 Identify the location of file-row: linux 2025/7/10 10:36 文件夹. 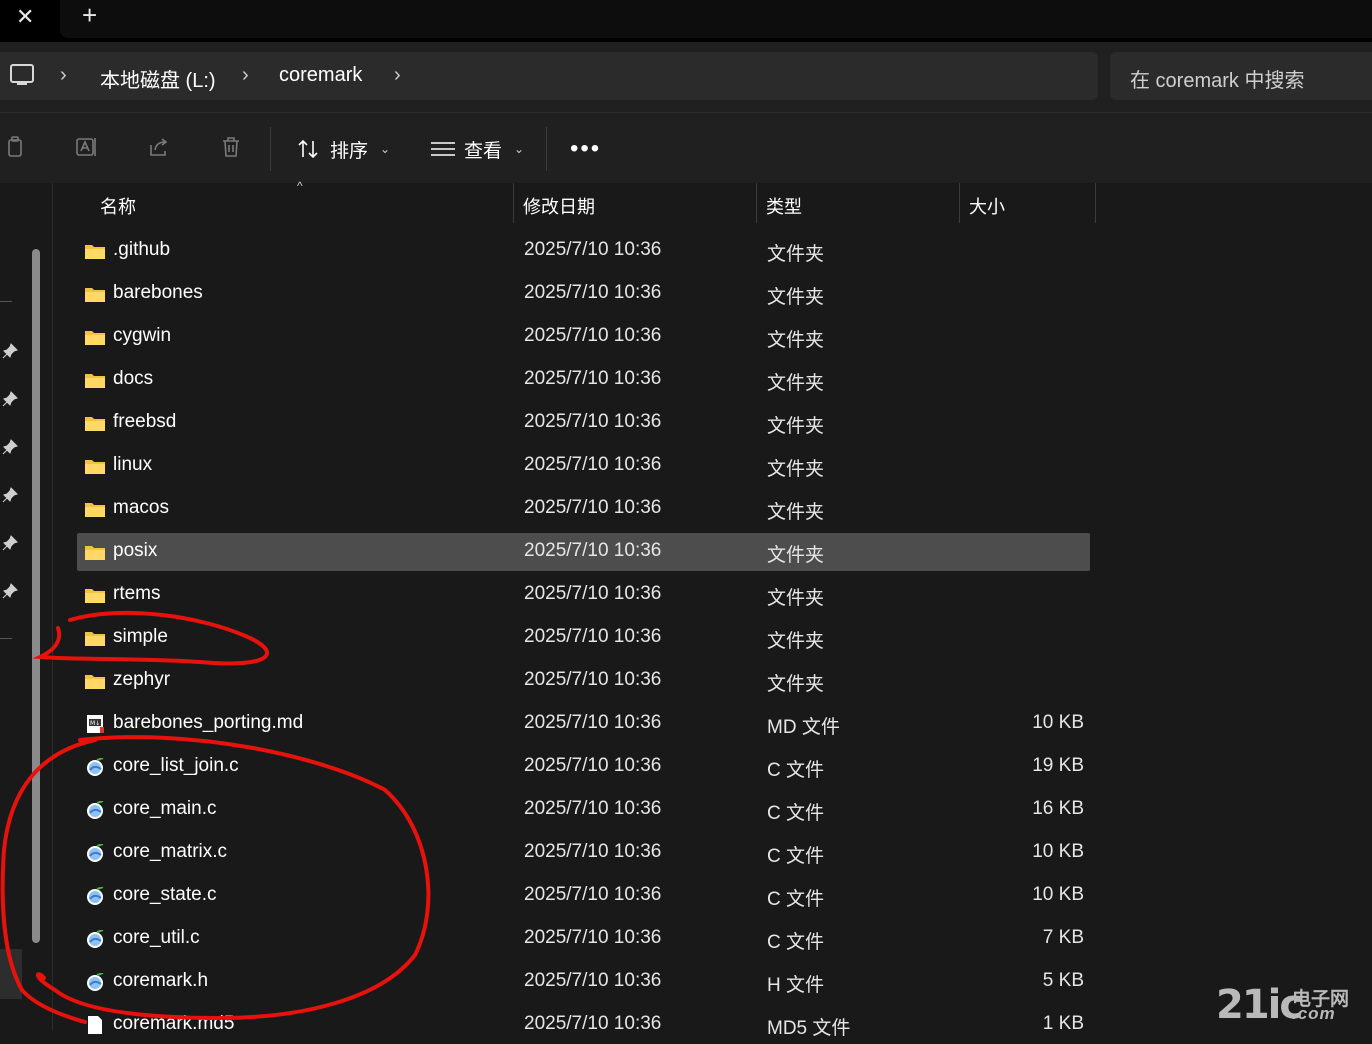
(583, 466).